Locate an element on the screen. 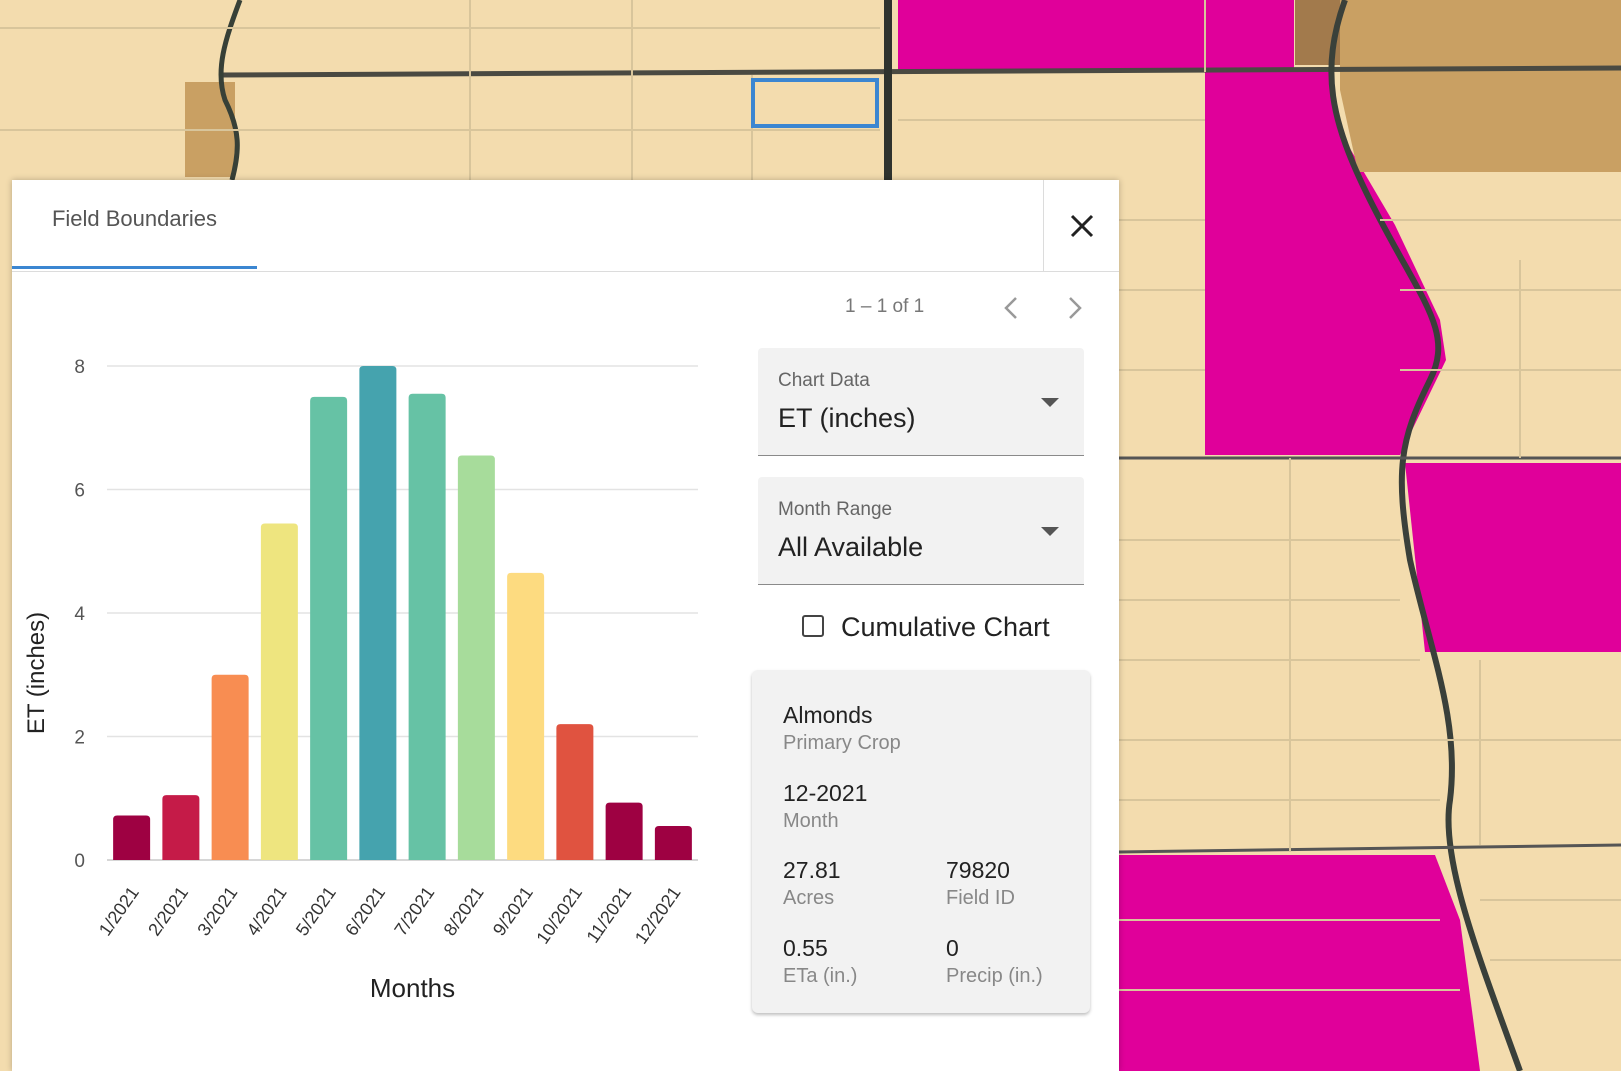 The image size is (1621, 1071). field-id-value: 79820 is located at coordinates (978, 870).